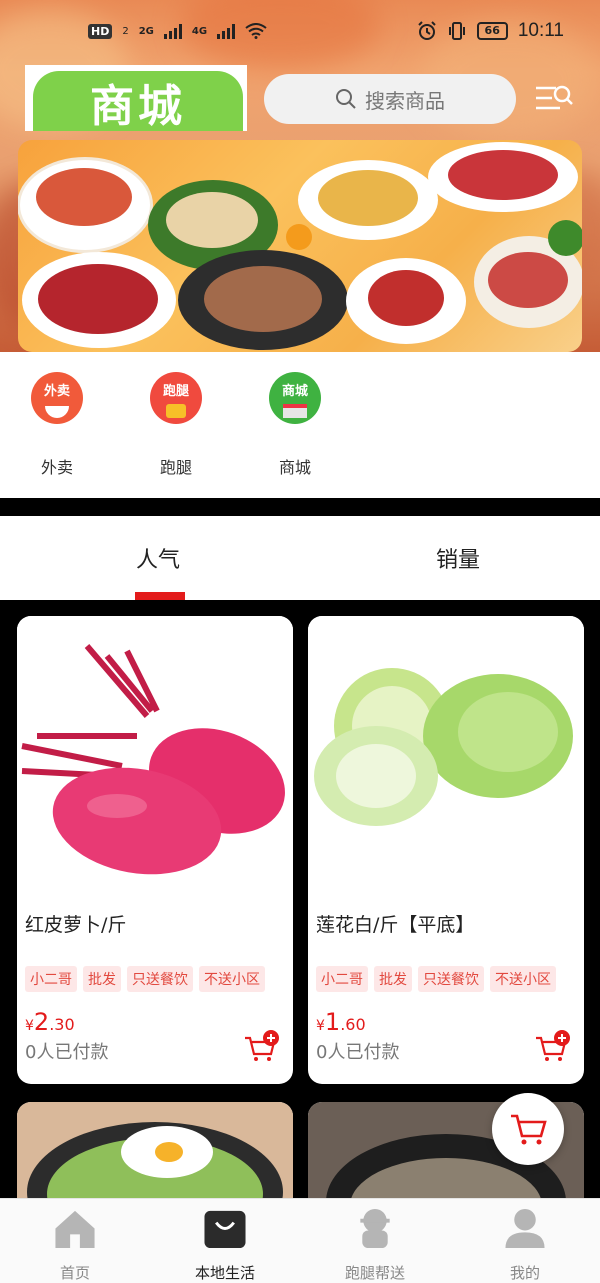 The image size is (600, 1283). What do you see at coordinates (224, 1273) in the screenshot?
I see `nav-label: 本地生活` at bounding box center [224, 1273].